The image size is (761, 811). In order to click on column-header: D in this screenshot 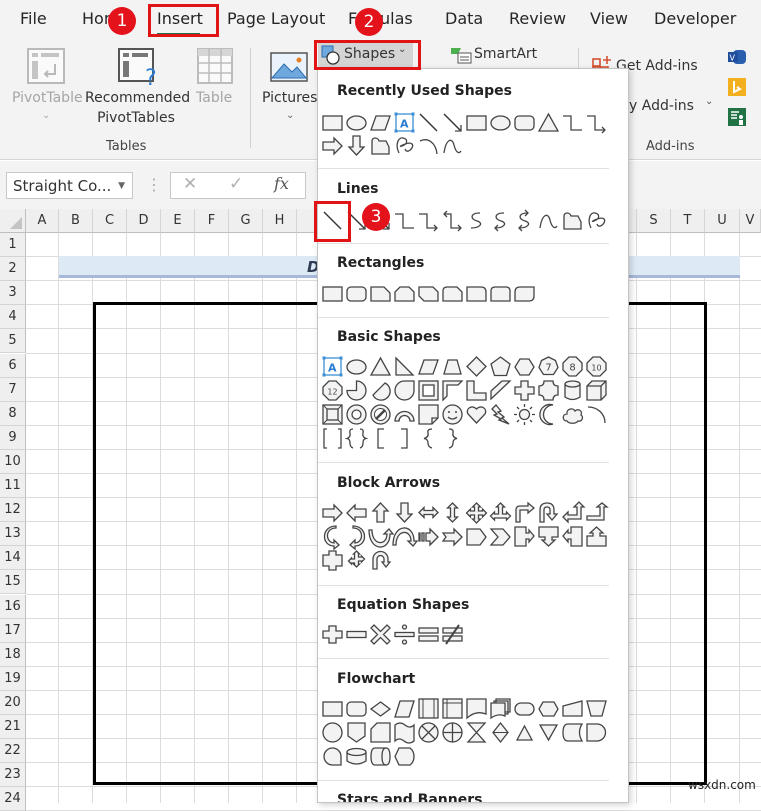, I will do `click(144, 221)`.